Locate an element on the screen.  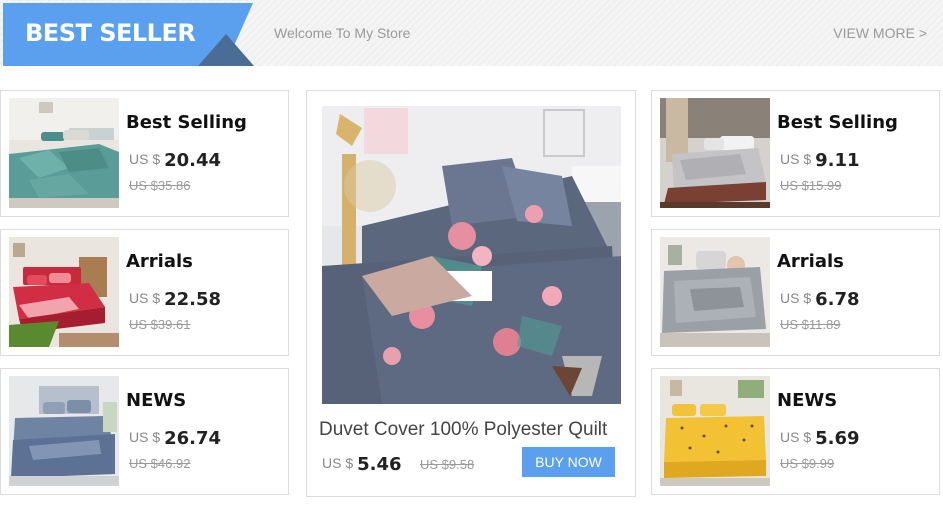
product-price: US $9.11 is located at coordinates (820, 160).